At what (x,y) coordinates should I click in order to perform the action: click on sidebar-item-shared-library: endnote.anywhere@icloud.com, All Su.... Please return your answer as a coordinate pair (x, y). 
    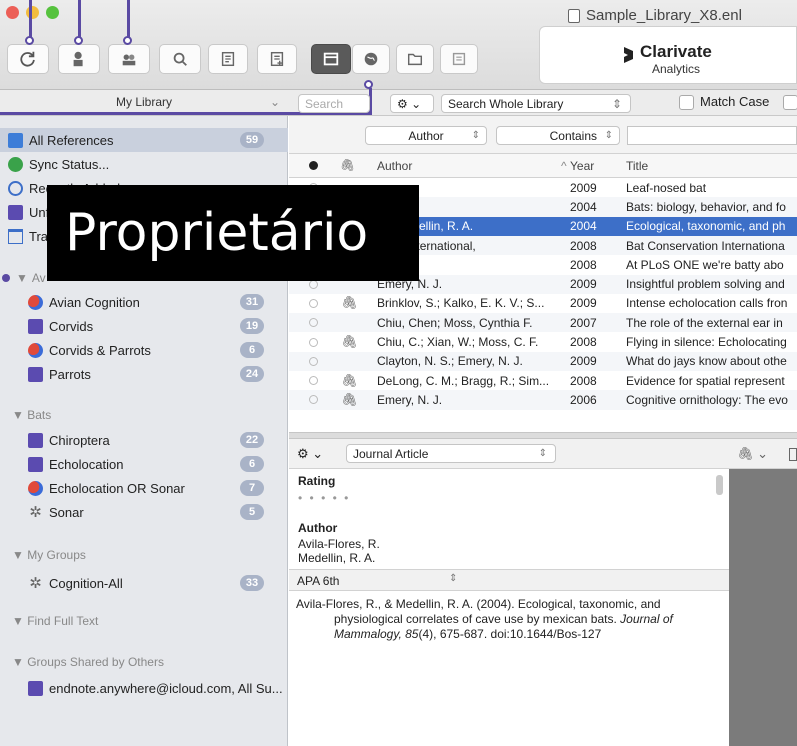
    Looking at the image, I should click on (144, 688).